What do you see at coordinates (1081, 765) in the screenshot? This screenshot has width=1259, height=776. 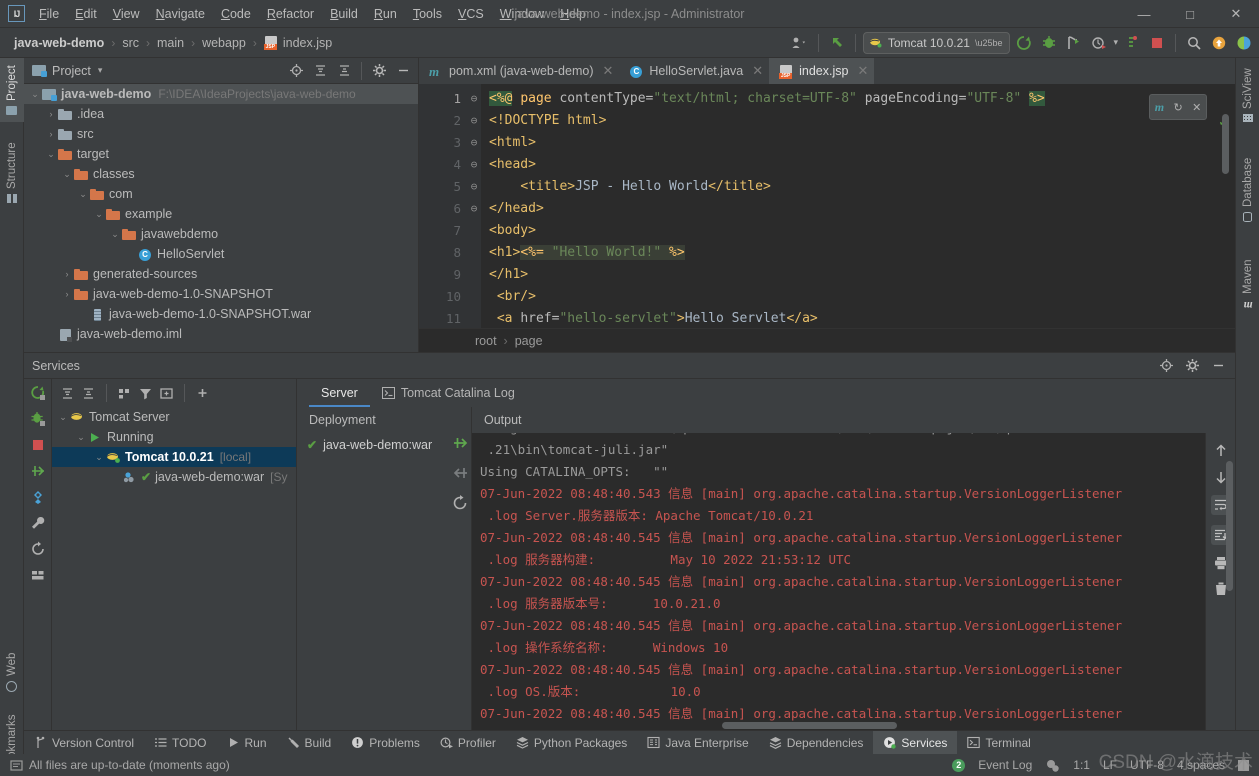 I see `caret-position: 1:1` at bounding box center [1081, 765].